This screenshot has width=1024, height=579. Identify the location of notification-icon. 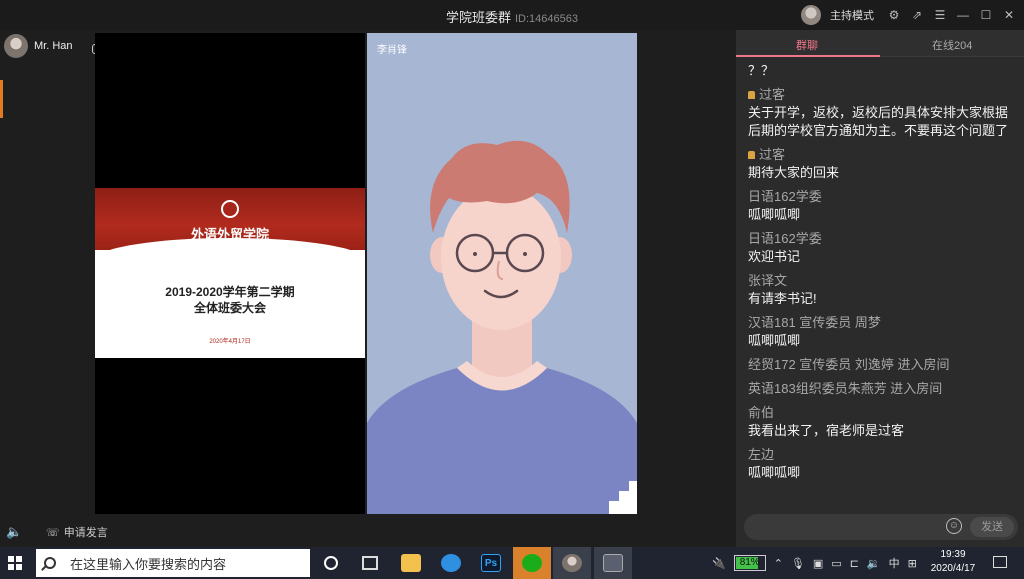
(1000, 562).